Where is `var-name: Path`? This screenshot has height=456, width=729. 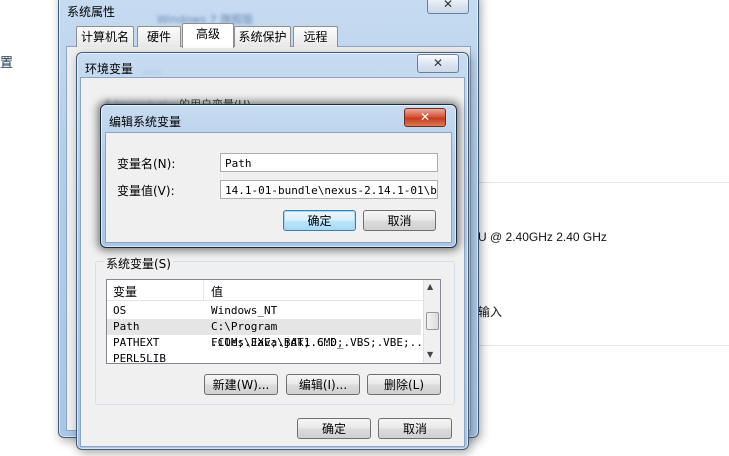
var-name: Path is located at coordinates (126, 326).